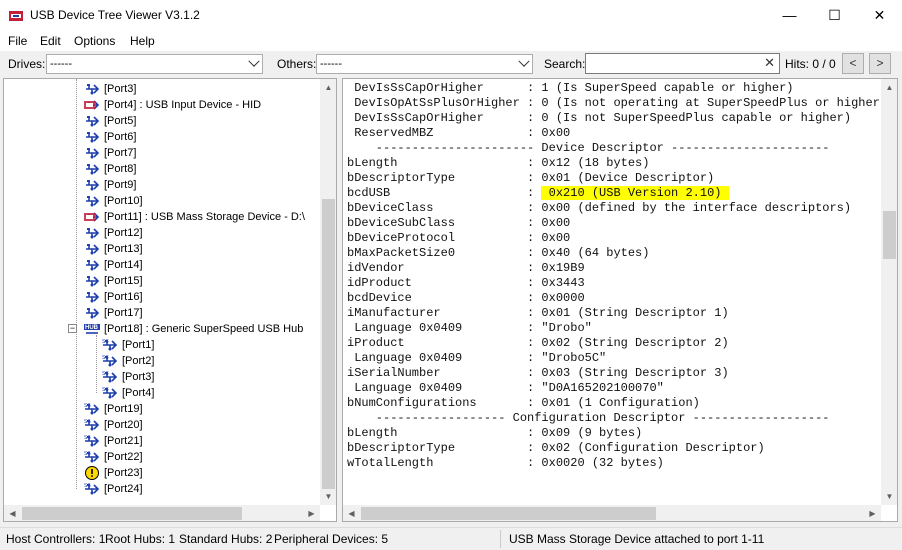  What do you see at coordinates (154, 64) in the screenshot?
I see `drives-combo: ------` at bounding box center [154, 64].